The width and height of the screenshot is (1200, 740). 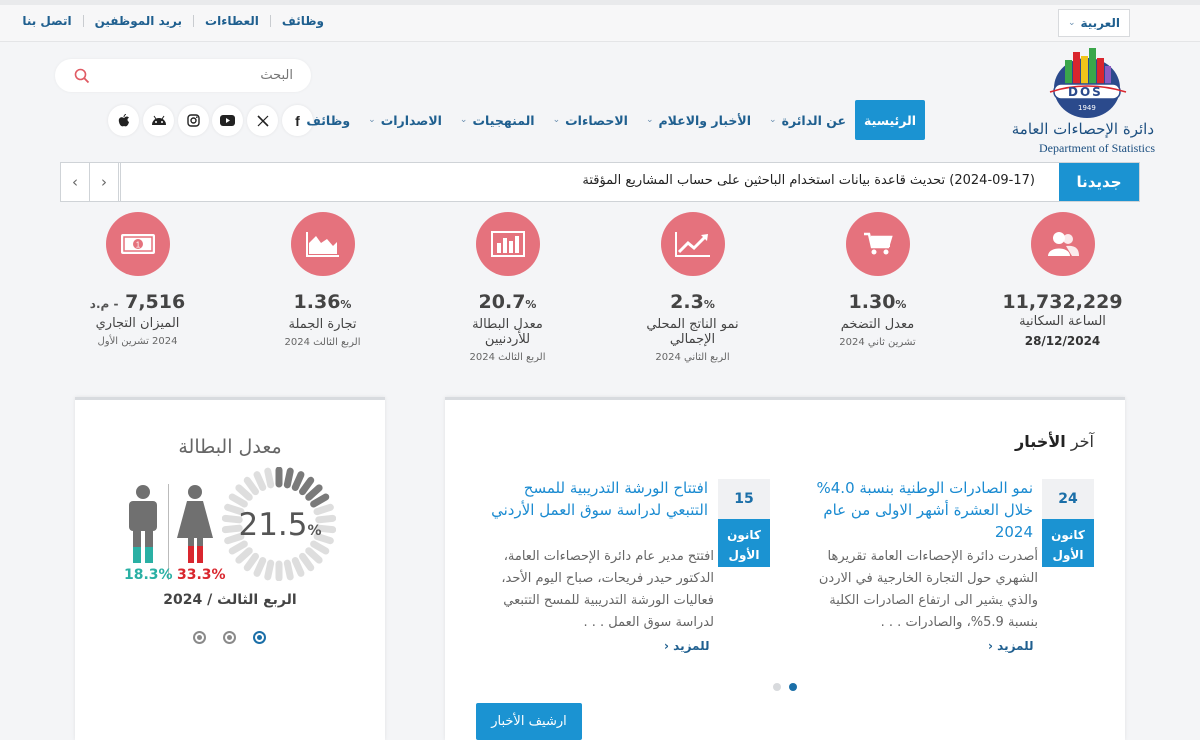 I want to click on stat-sub: 28/12/2024, so click(x=1062, y=341).